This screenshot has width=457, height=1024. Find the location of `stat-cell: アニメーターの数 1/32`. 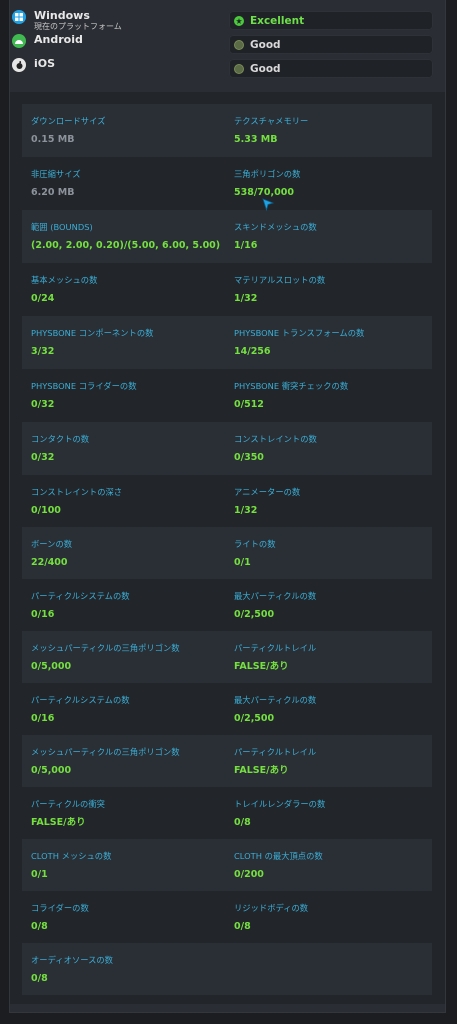

stat-cell: アニメーターの数 1/32 is located at coordinates (326, 501).